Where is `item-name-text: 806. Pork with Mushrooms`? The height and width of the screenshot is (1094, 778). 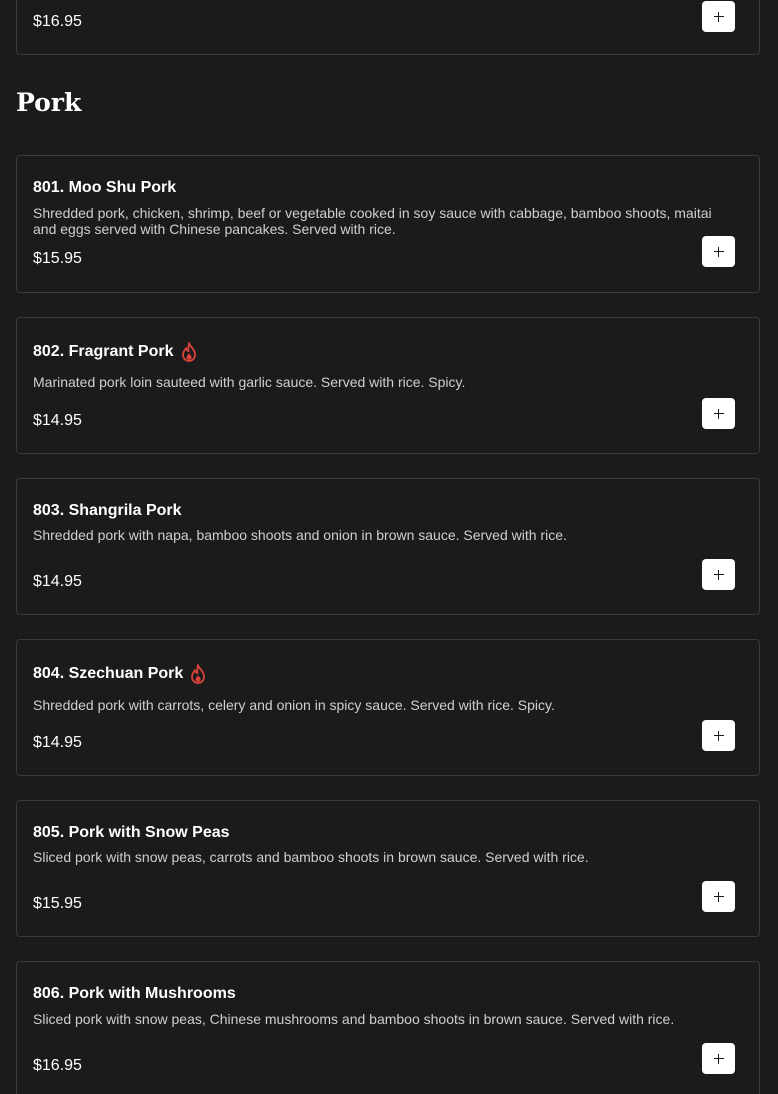
item-name-text: 806. Pork with Mushrooms is located at coordinates (134, 993).